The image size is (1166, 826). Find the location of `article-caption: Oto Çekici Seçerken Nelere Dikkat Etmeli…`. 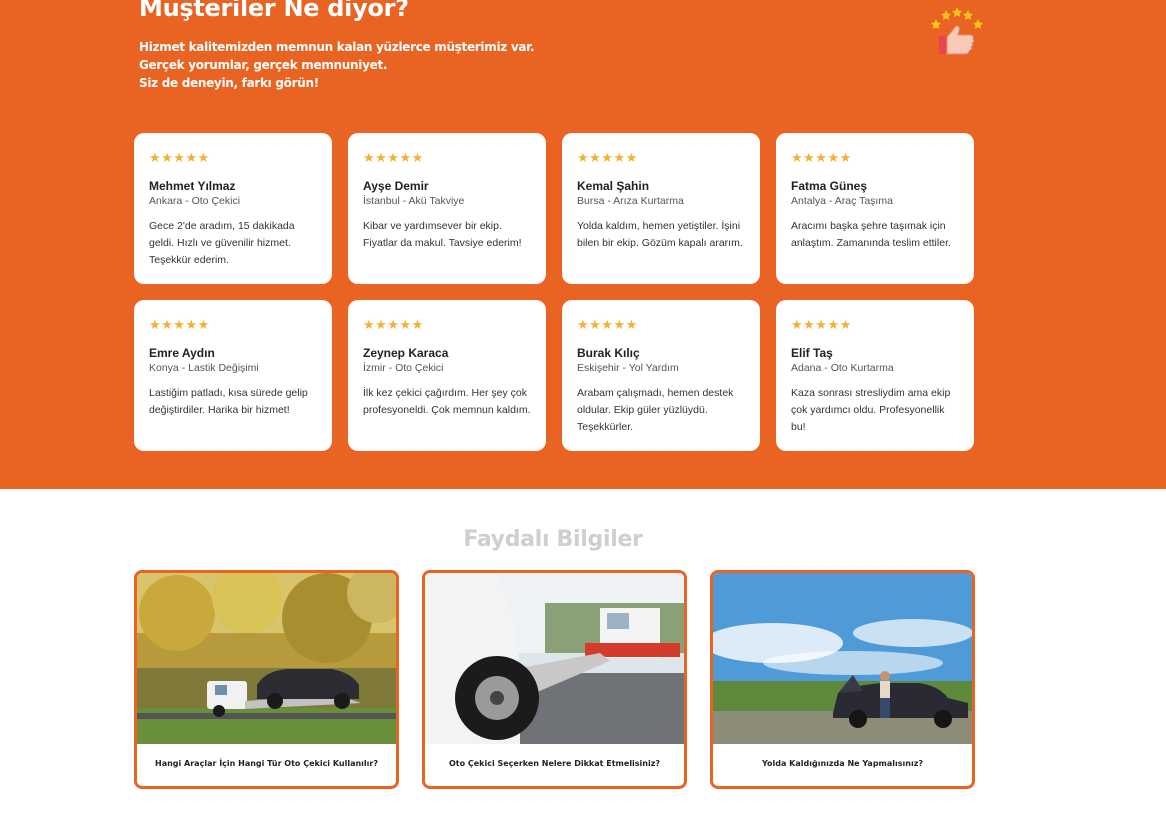

article-caption: Oto Çekici Seçerken Nelere Dikkat Etmeli… is located at coordinates (554, 763).